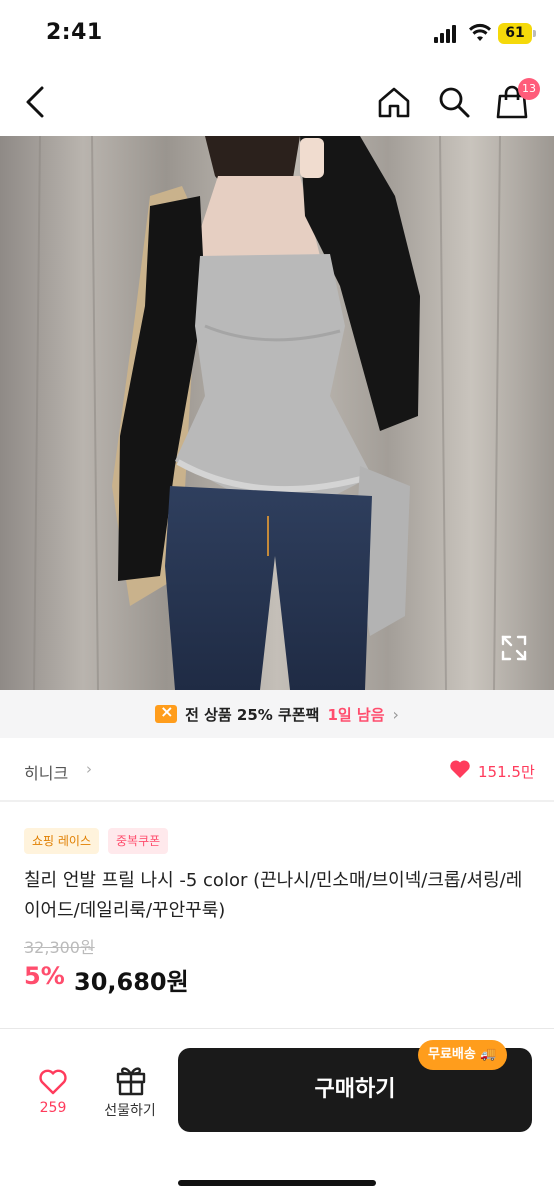 This screenshot has width=554, height=1200. Describe the element at coordinates (460, 769) in the screenshot. I see `heart-icon` at that location.